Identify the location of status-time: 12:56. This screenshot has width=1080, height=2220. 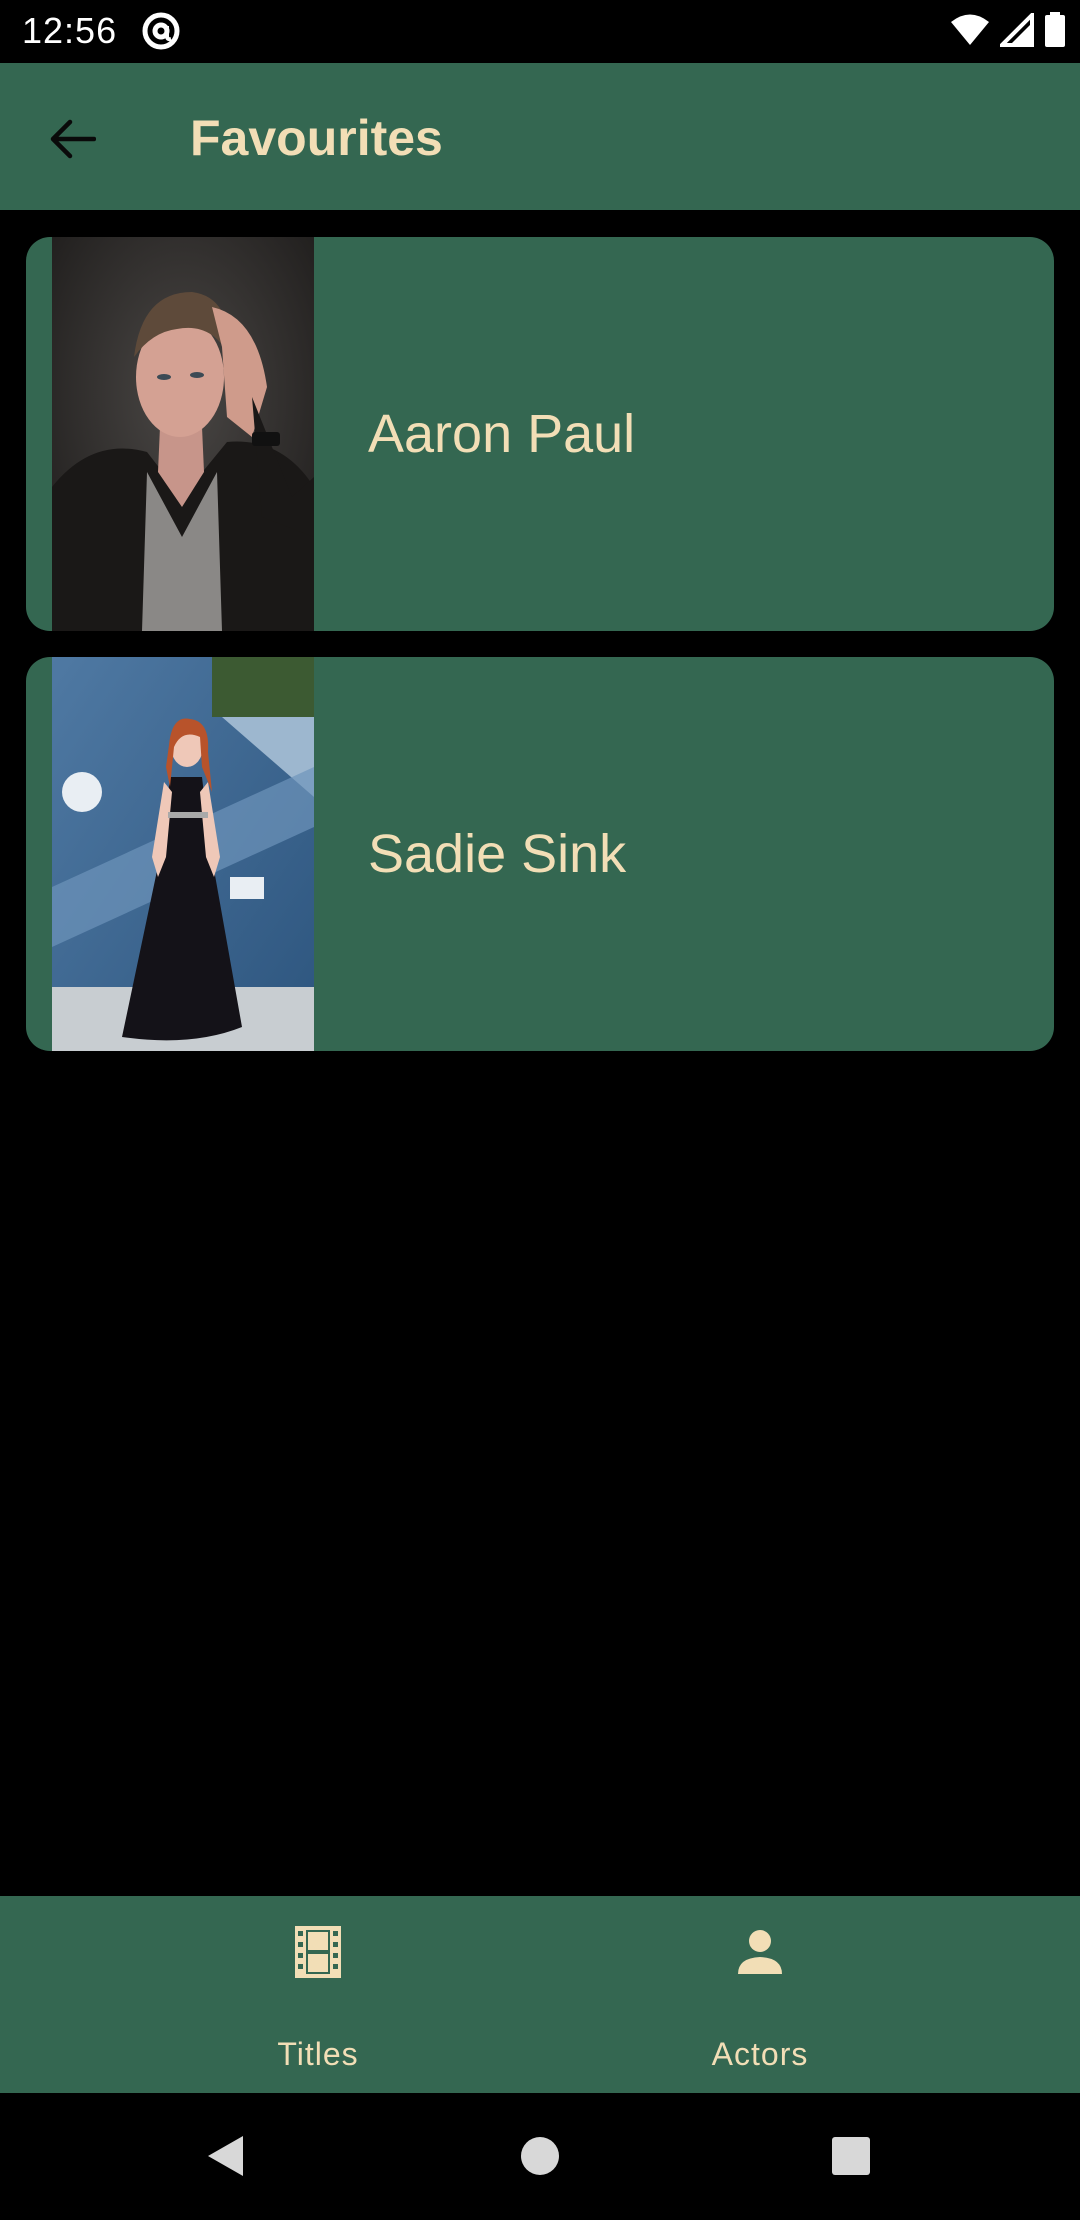
(70, 30).